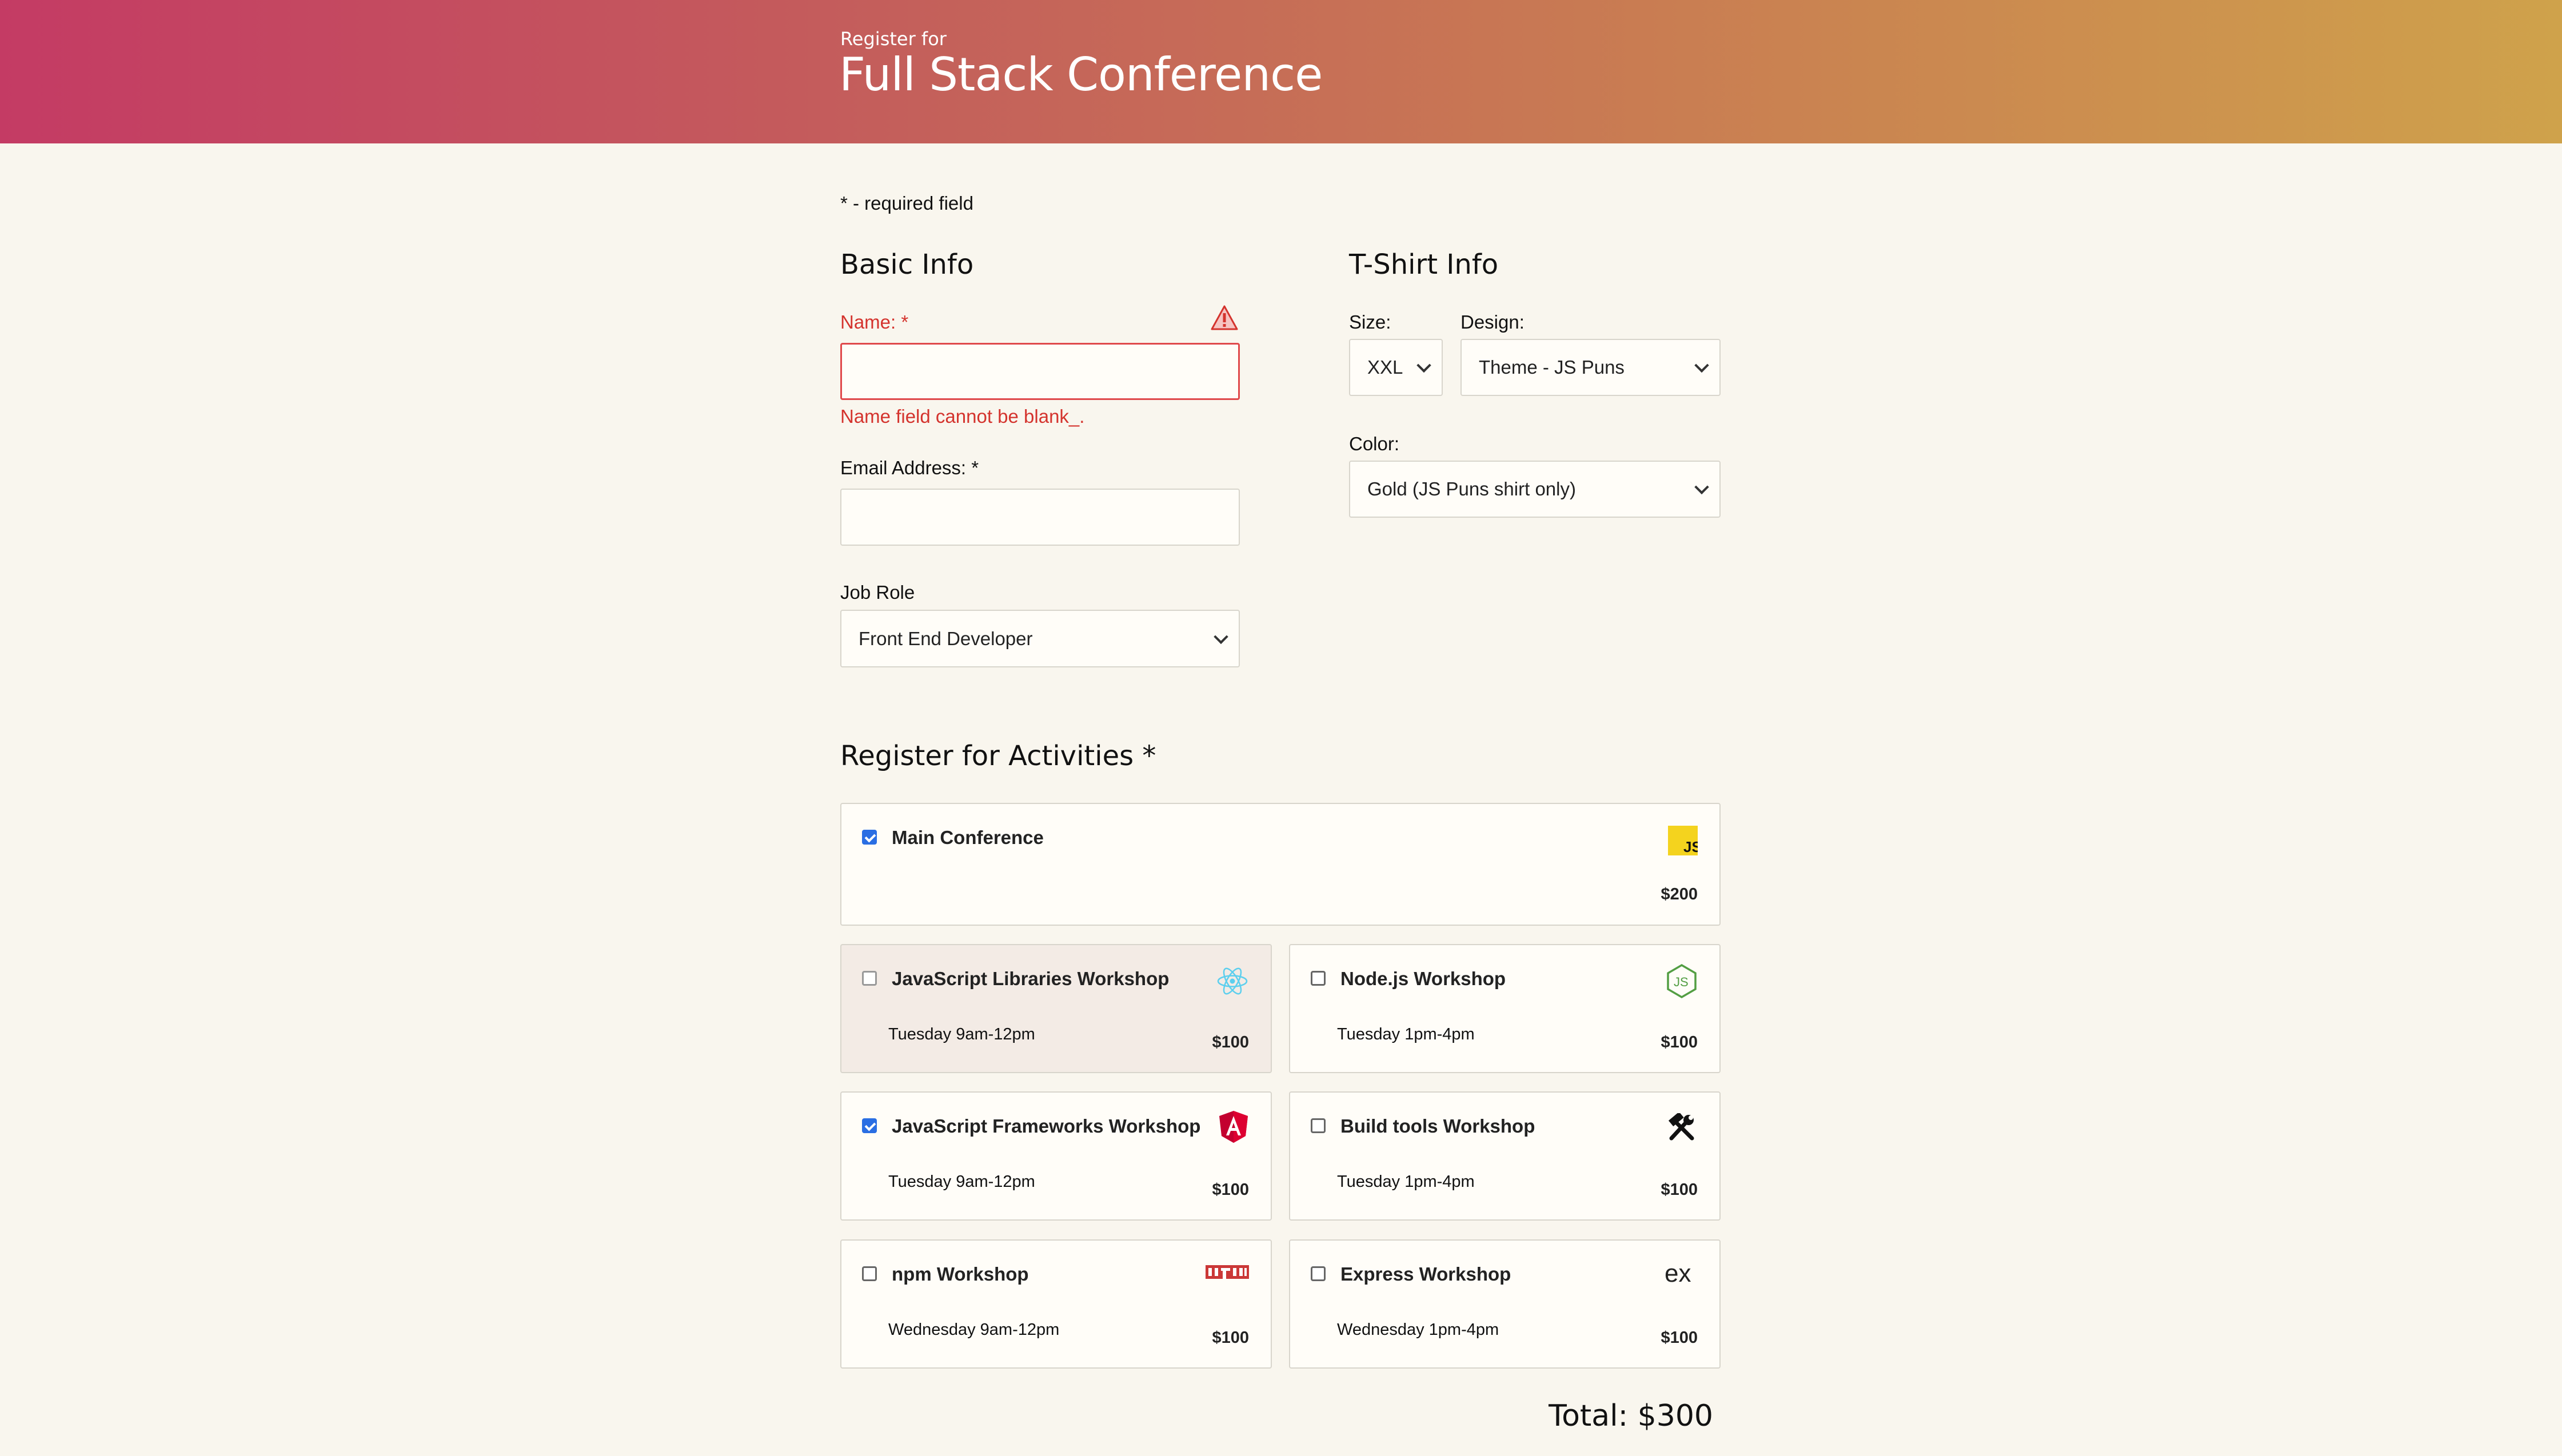 The width and height of the screenshot is (2562, 1456). Describe the element at coordinates (1224, 317) in the screenshot. I see `warning-icon` at that location.